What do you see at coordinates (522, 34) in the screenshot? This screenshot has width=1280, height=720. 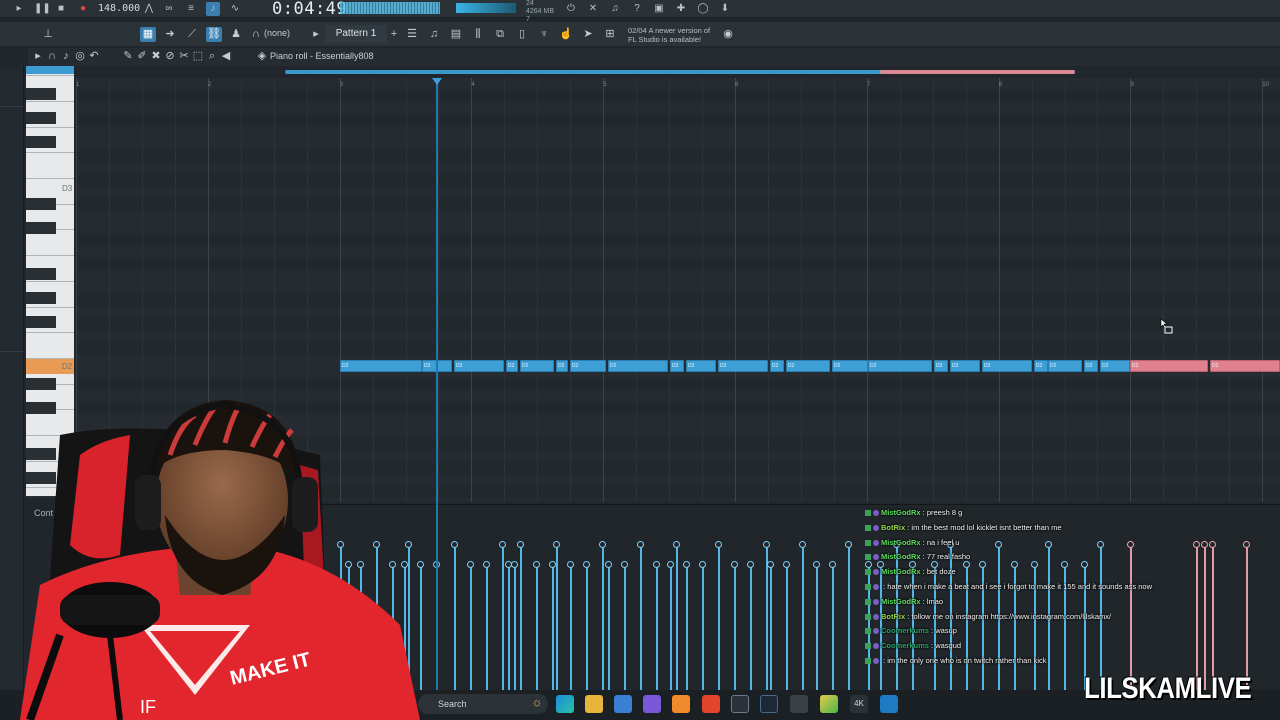 I see `file-icon: ▯` at bounding box center [522, 34].